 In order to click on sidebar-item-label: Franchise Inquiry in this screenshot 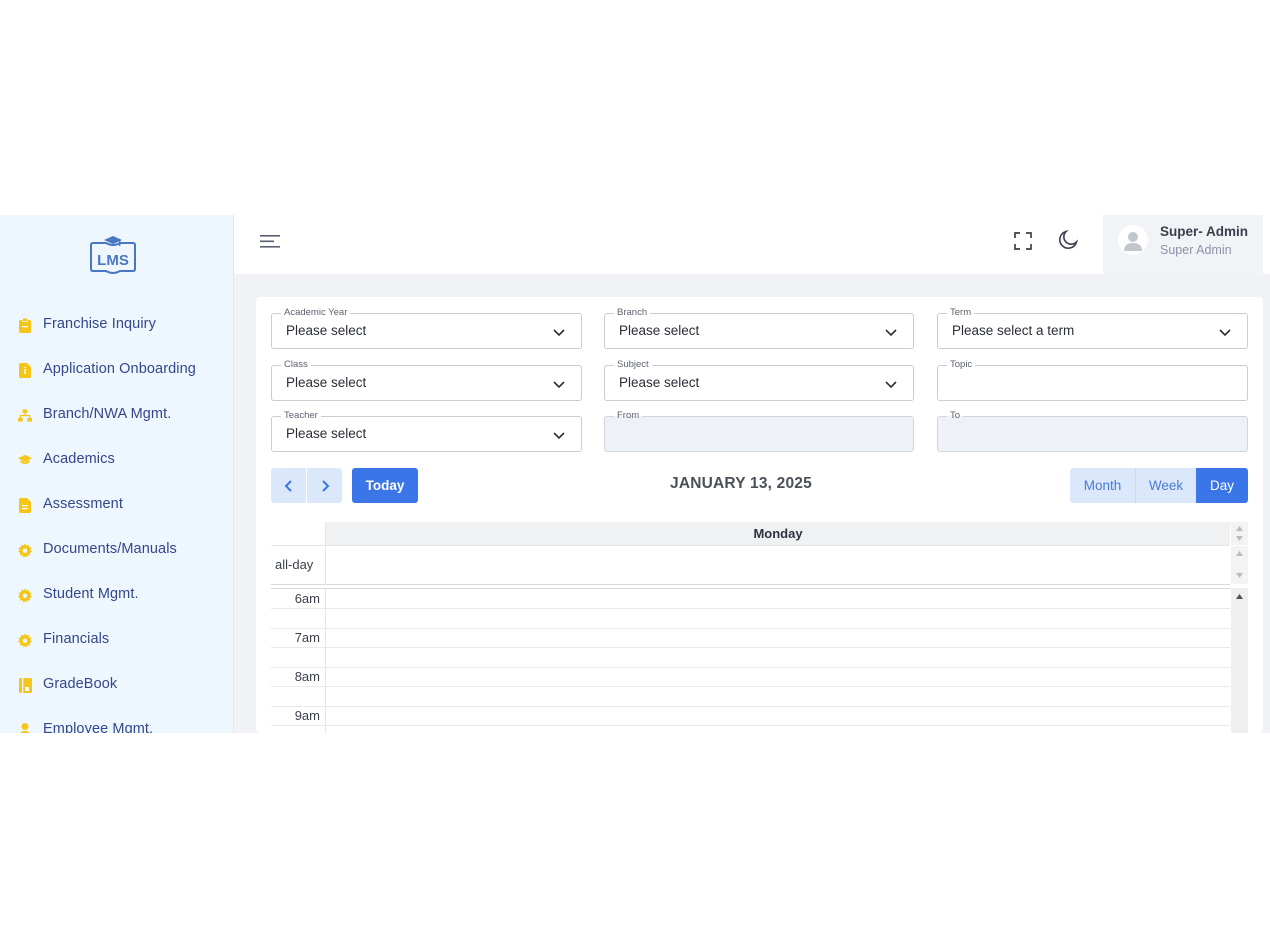, I will do `click(99, 324)`.